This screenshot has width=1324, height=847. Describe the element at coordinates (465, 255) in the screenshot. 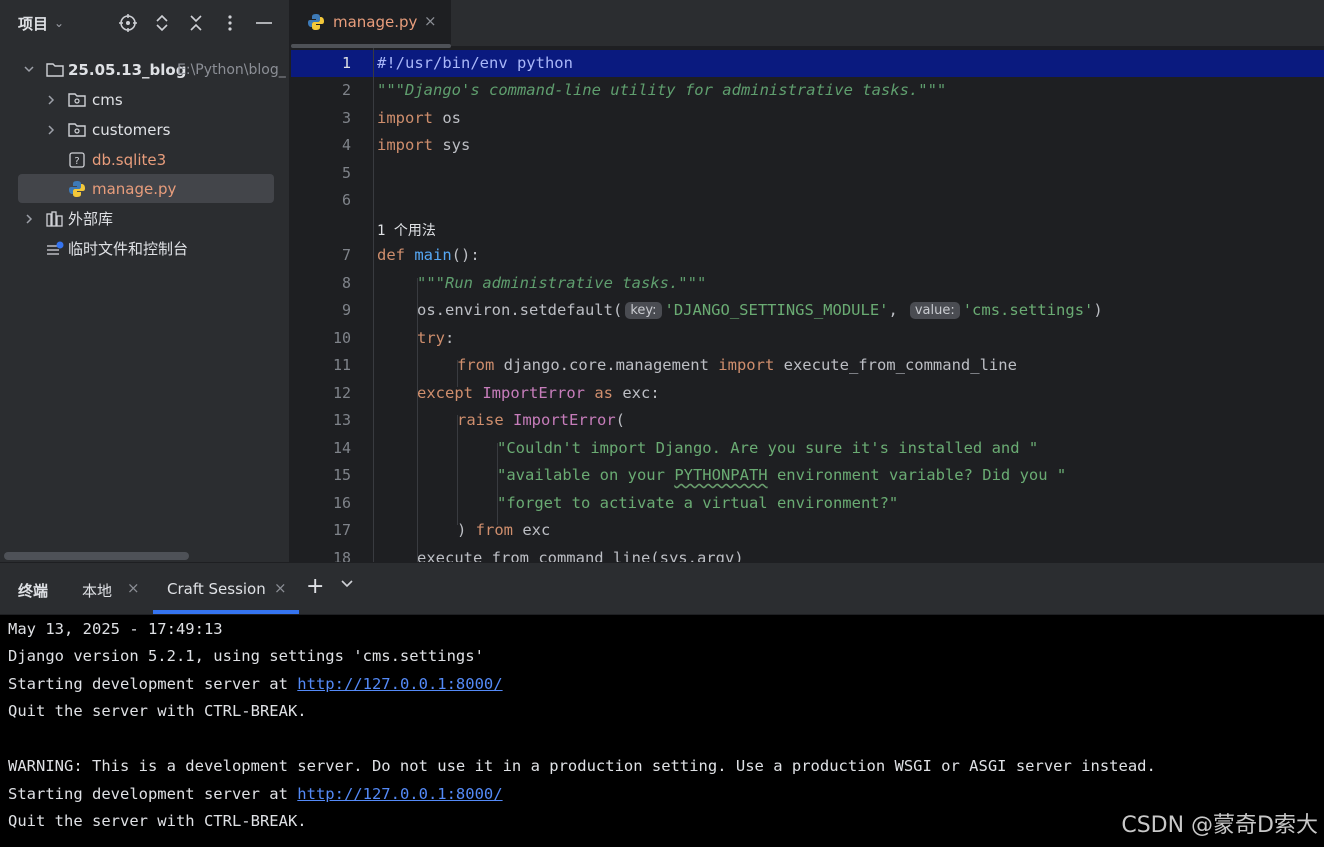

I see `code-text: ():` at that location.